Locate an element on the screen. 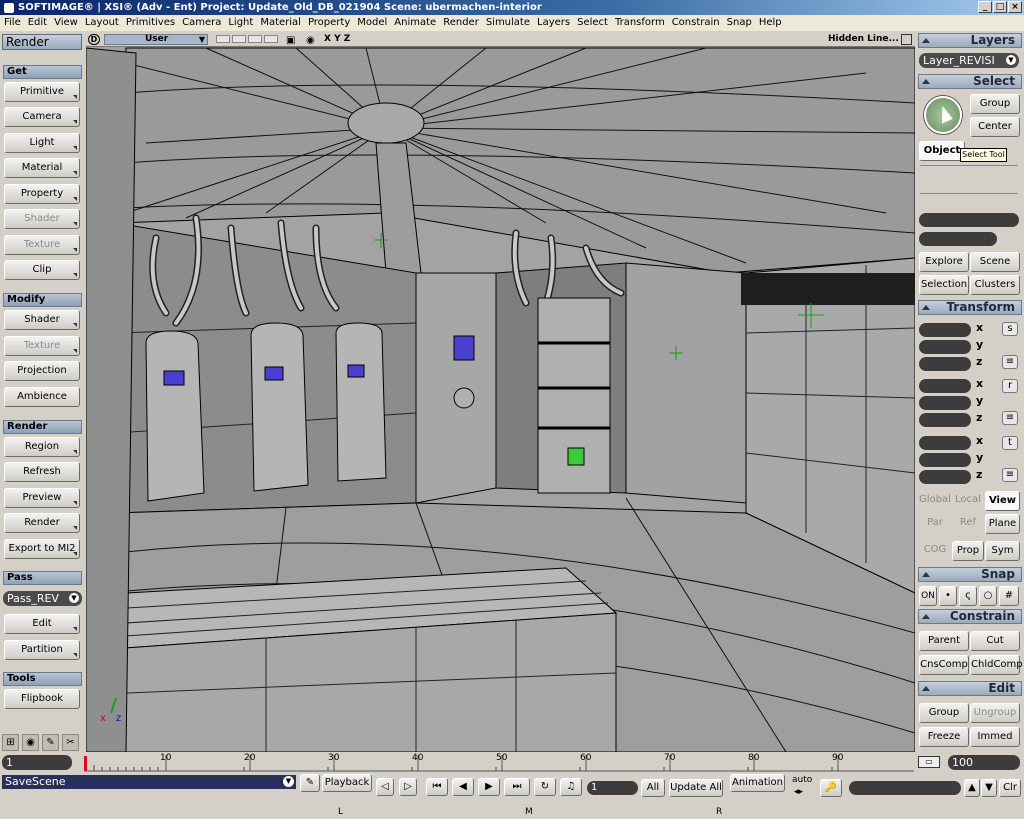 The height and width of the screenshot is (819, 1024). axes-toggle: X Y Z is located at coordinates (337, 39).